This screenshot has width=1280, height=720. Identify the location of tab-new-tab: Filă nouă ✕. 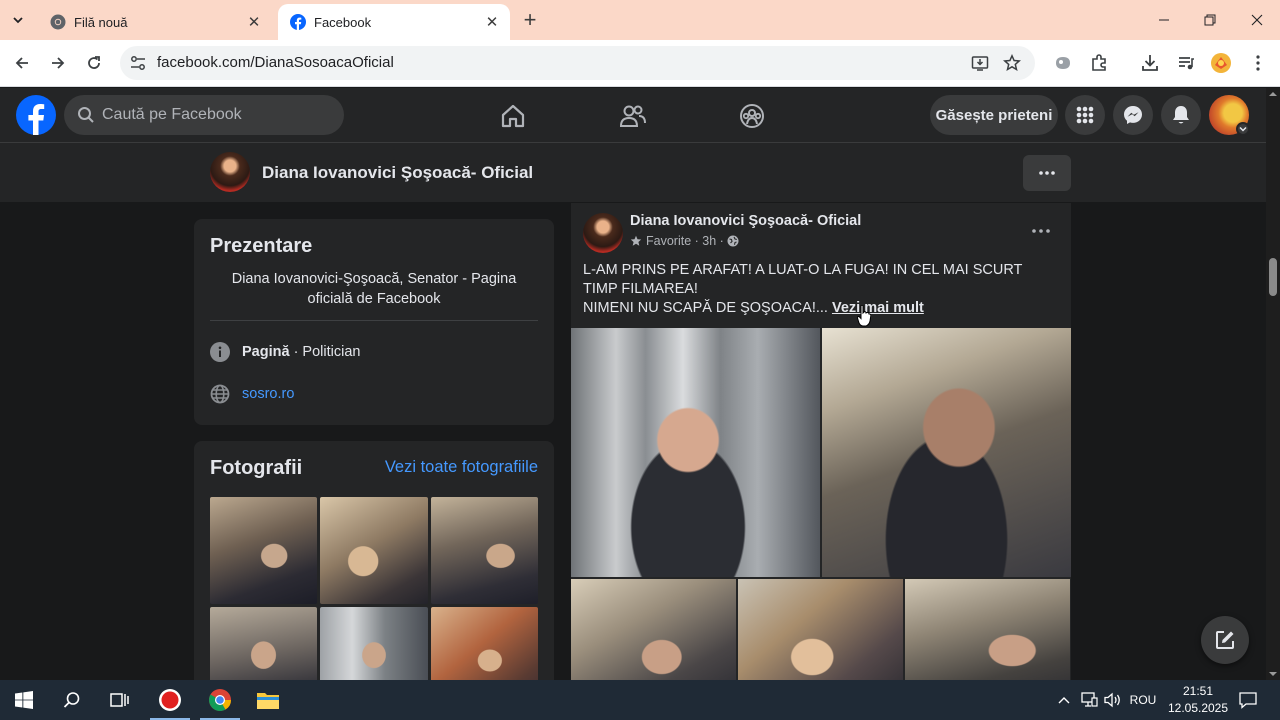
(155, 22).